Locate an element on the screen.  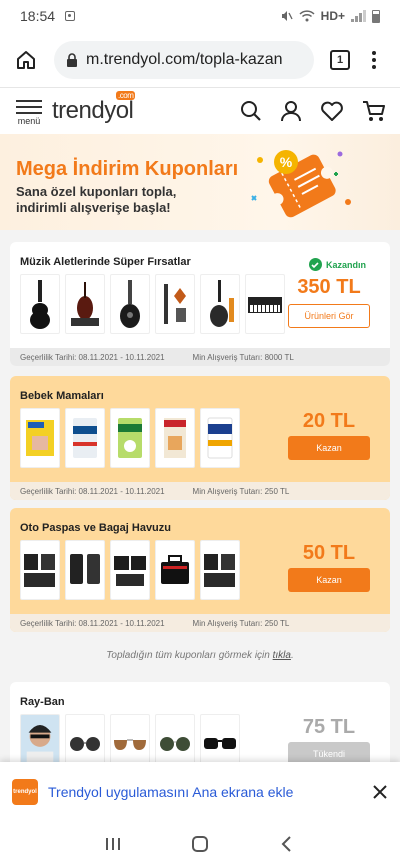
close-icon is located at coordinates (380, 792).